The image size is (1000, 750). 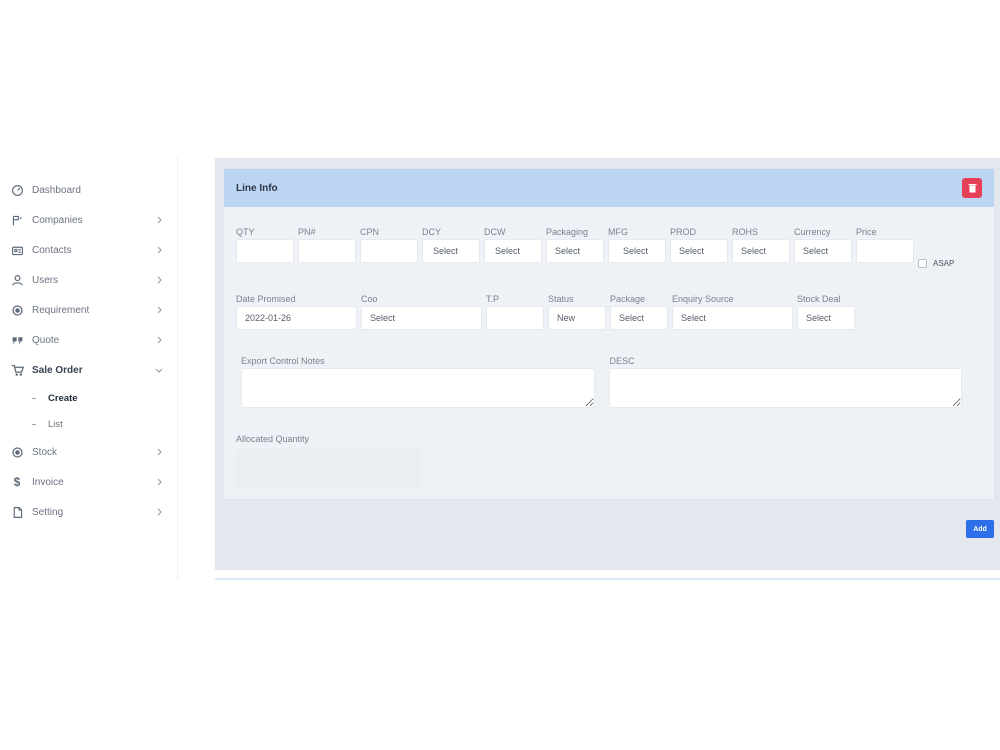 I want to click on status-field: Status New, so click(x=577, y=311).